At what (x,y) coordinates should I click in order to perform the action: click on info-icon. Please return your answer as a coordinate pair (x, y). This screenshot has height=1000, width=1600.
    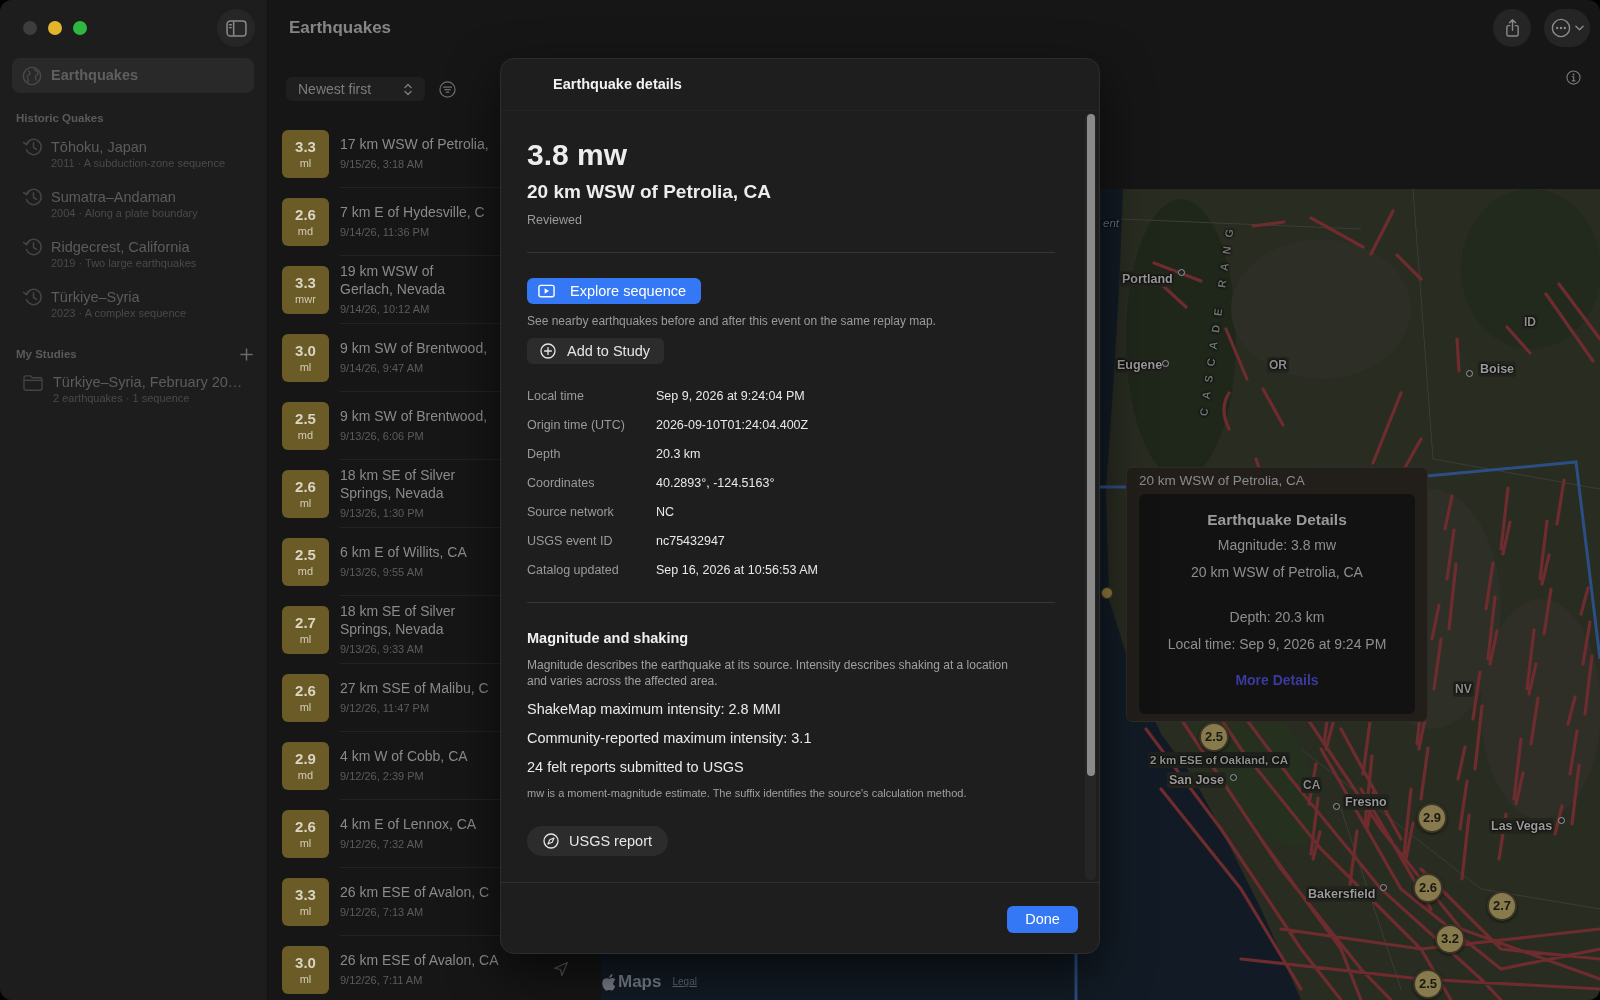
    Looking at the image, I should click on (1573, 77).